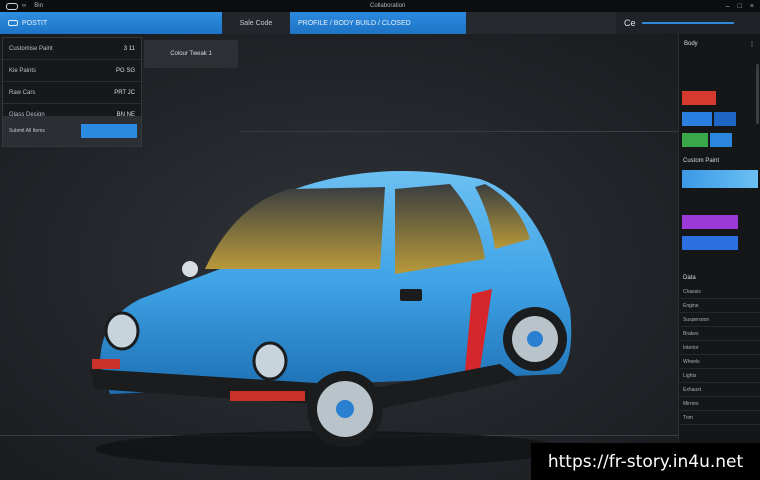 The image size is (760, 480). What do you see at coordinates (691, 44) in the screenshot?
I see `panel-title: Body` at bounding box center [691, 44].